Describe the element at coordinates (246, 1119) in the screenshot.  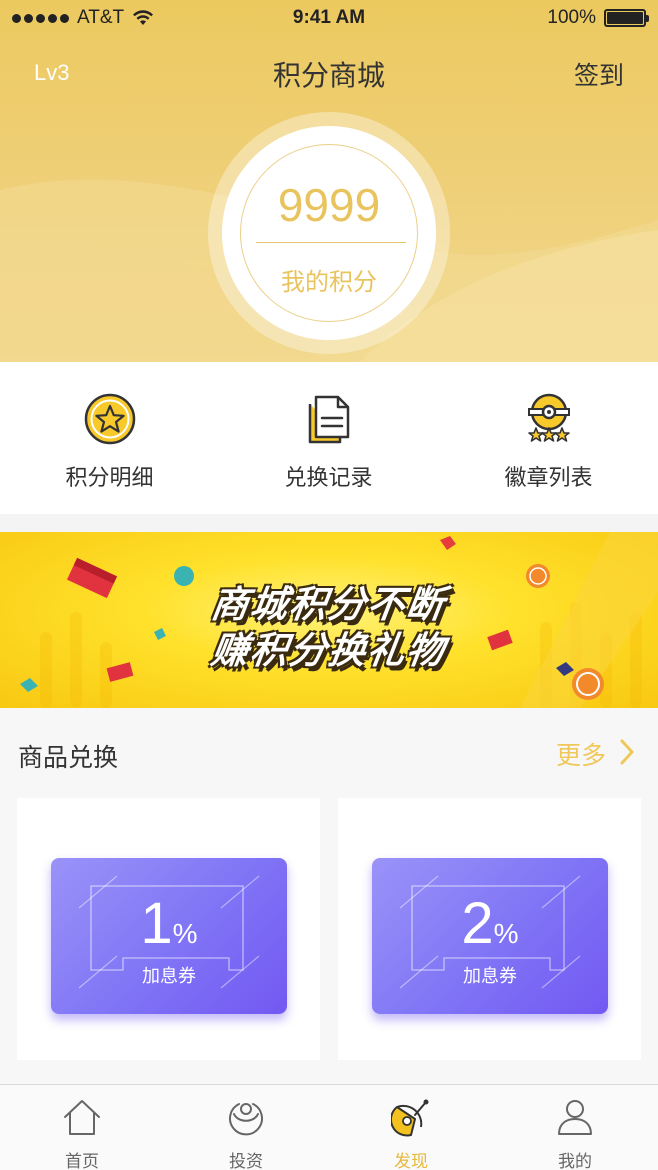
I see `invest-icon` at that location.